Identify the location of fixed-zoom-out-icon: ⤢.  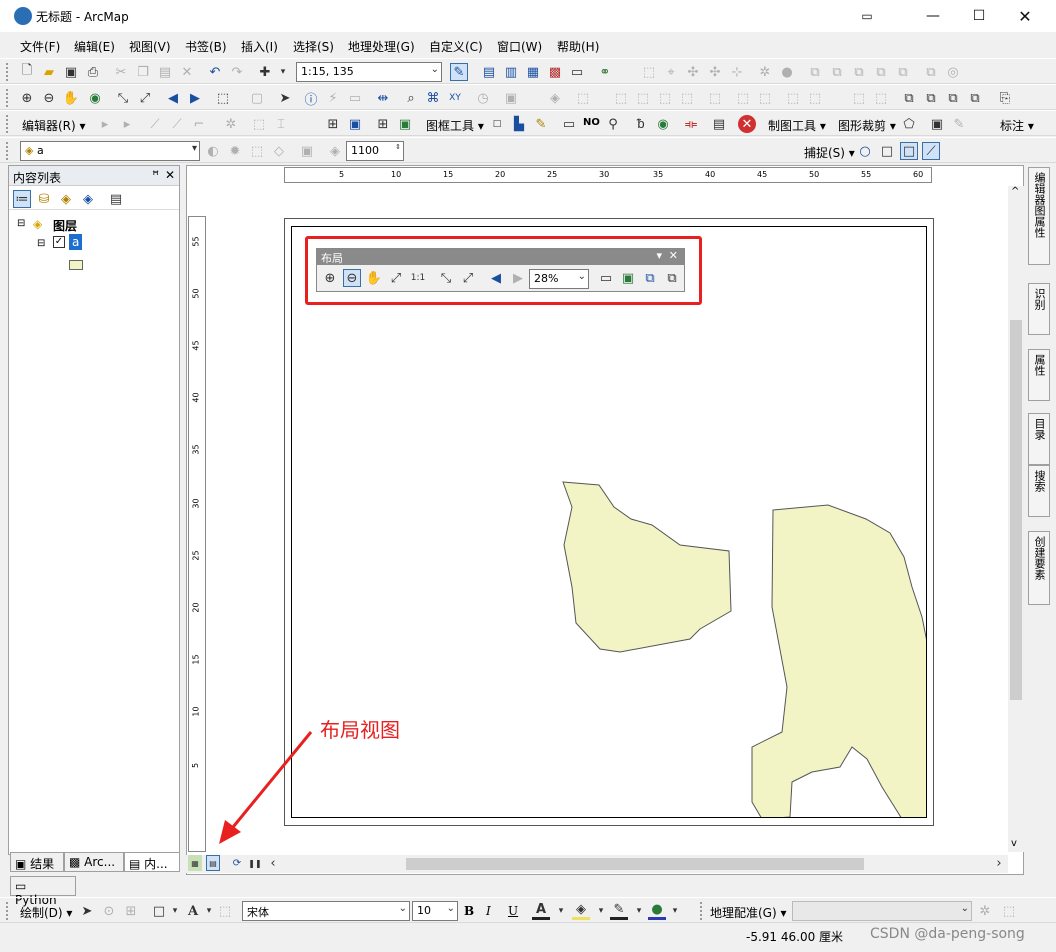
(145, 98).